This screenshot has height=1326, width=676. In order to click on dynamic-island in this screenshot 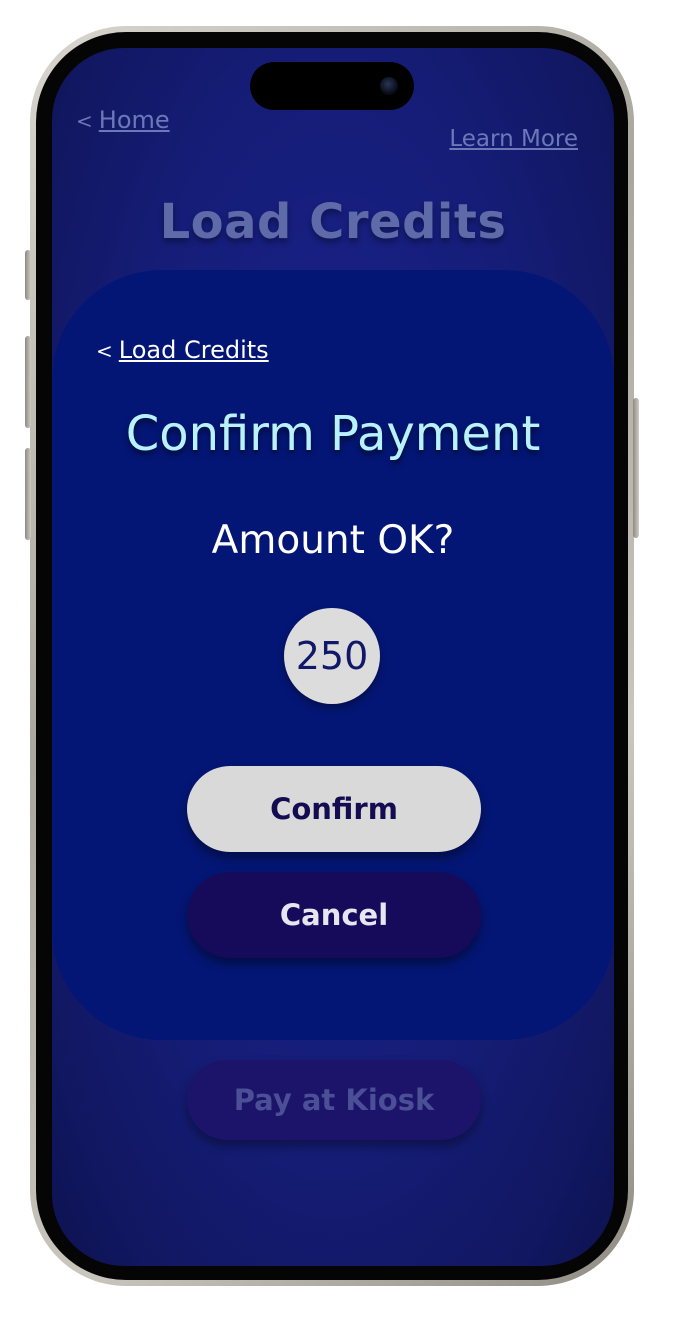, I will do `click(332, 86)`.